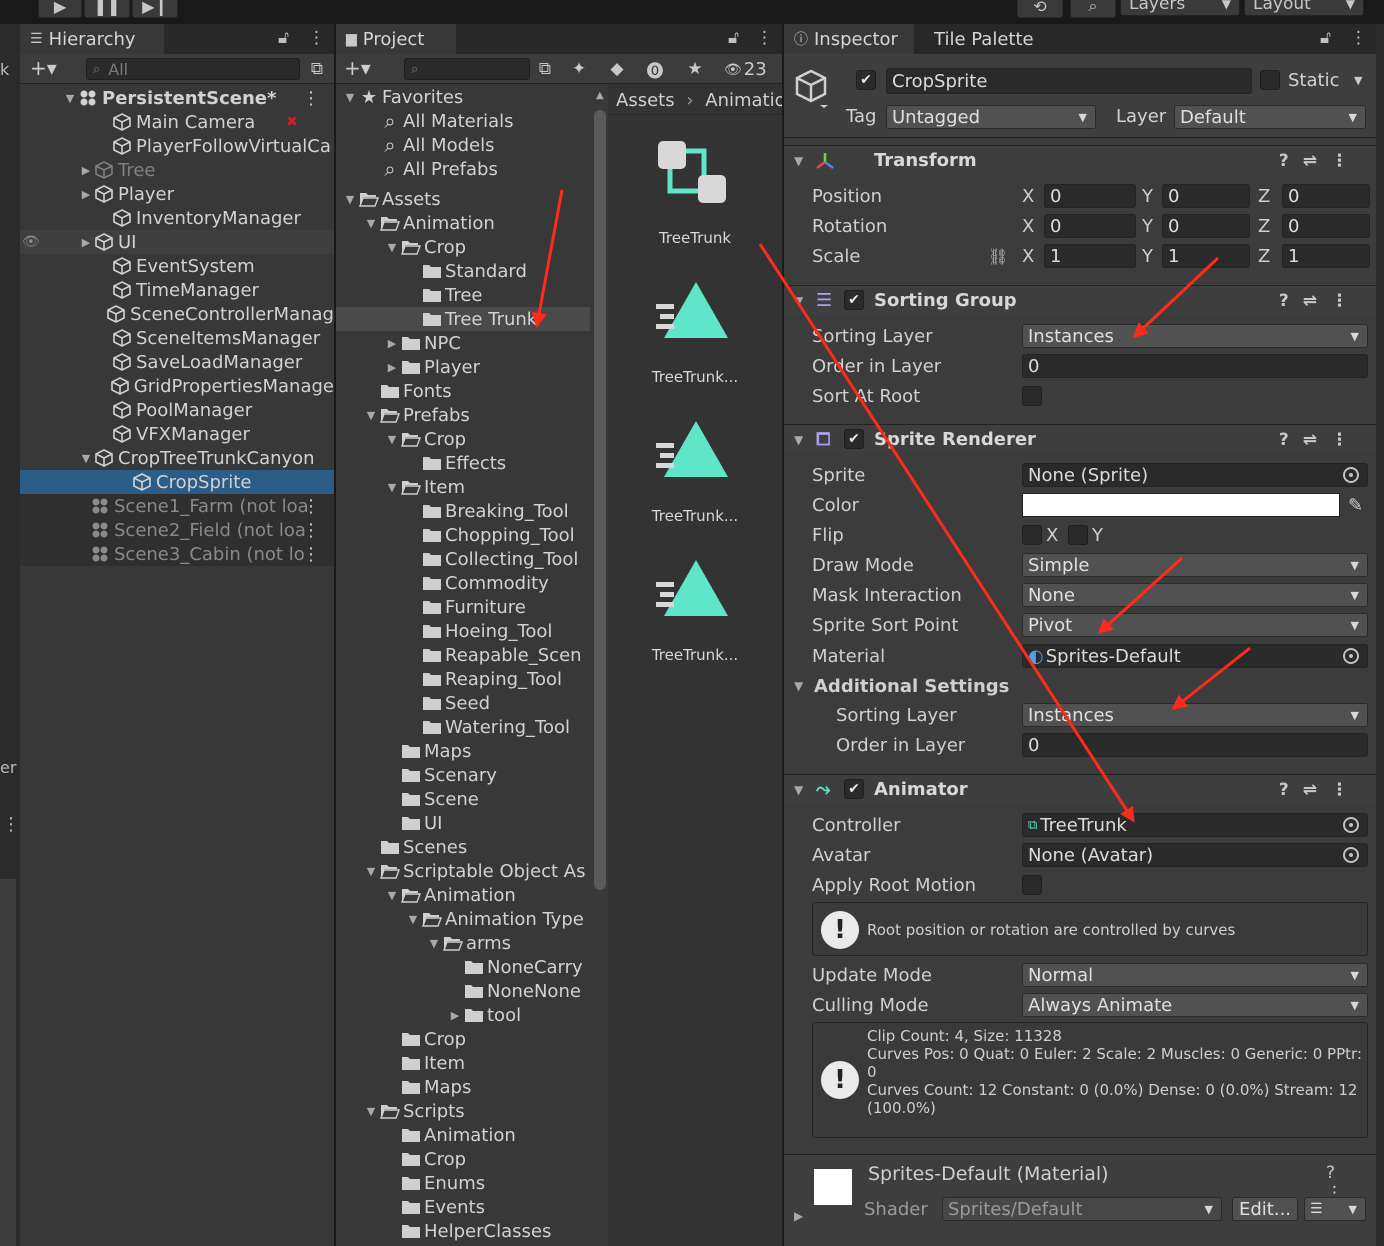 This screenshot has height=1246, width=1384. What do you see at coordinates (1180, 8) in the screenshot?
I see `layers-dropdown: Layers ▼` at bounding box center [1180, 8].